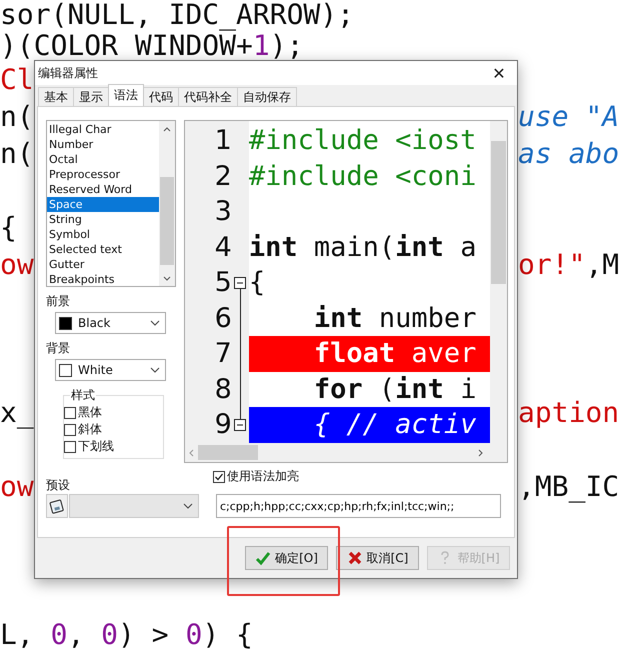 This screenshot has height=653, width=624. Describe the element at coordinates (223, 283) in the screenshot. I see `line-number: 5` at that location.